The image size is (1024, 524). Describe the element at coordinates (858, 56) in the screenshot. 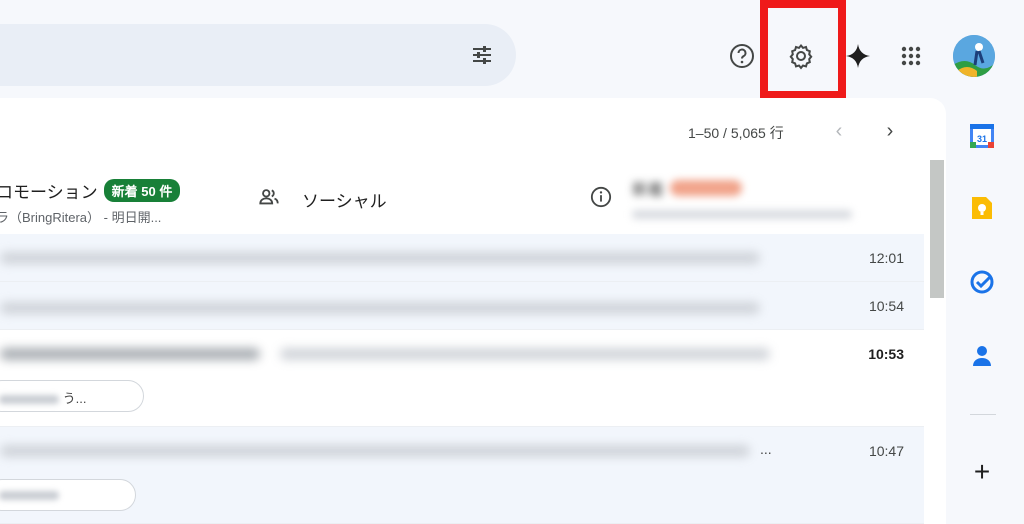

I see `gemini-sparkle-icon` at that location.